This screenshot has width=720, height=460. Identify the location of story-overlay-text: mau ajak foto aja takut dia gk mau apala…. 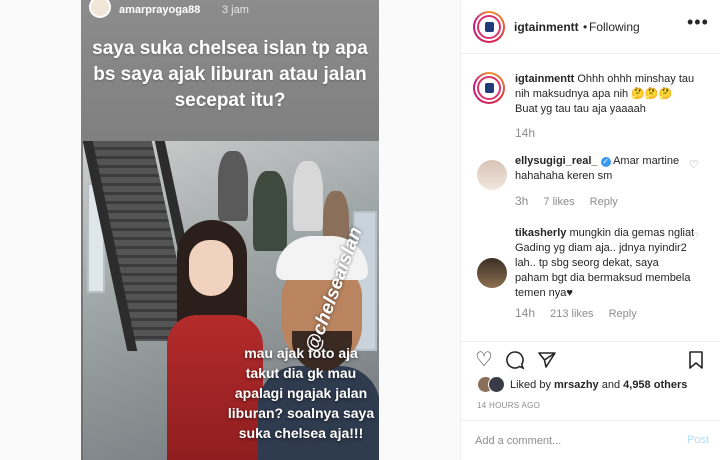
(301, 393).